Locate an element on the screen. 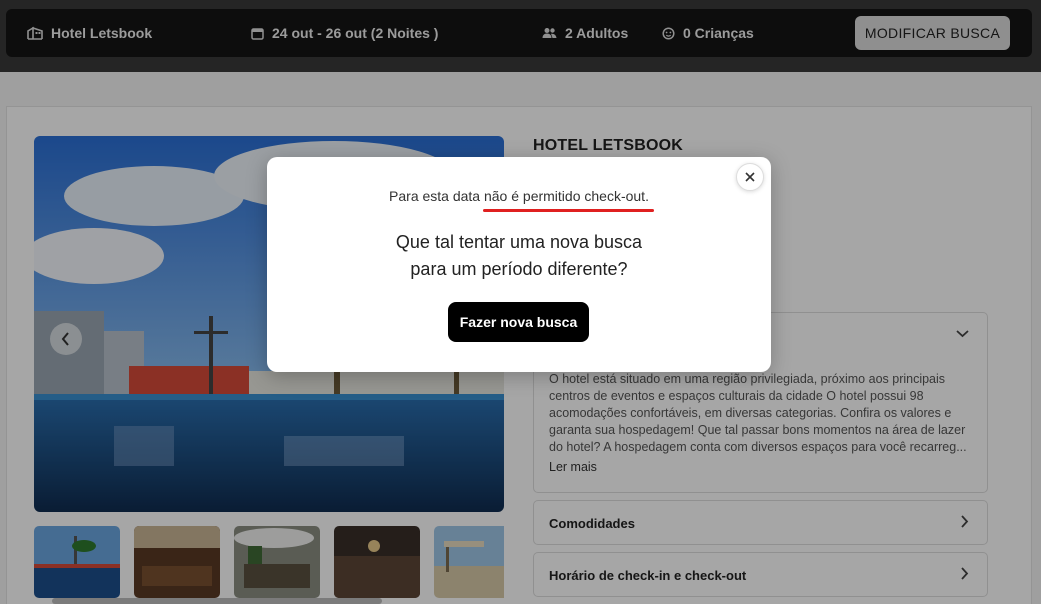 This screenshot has width=1041, height=604. close-modal-button is located at coordinates (750, 177).